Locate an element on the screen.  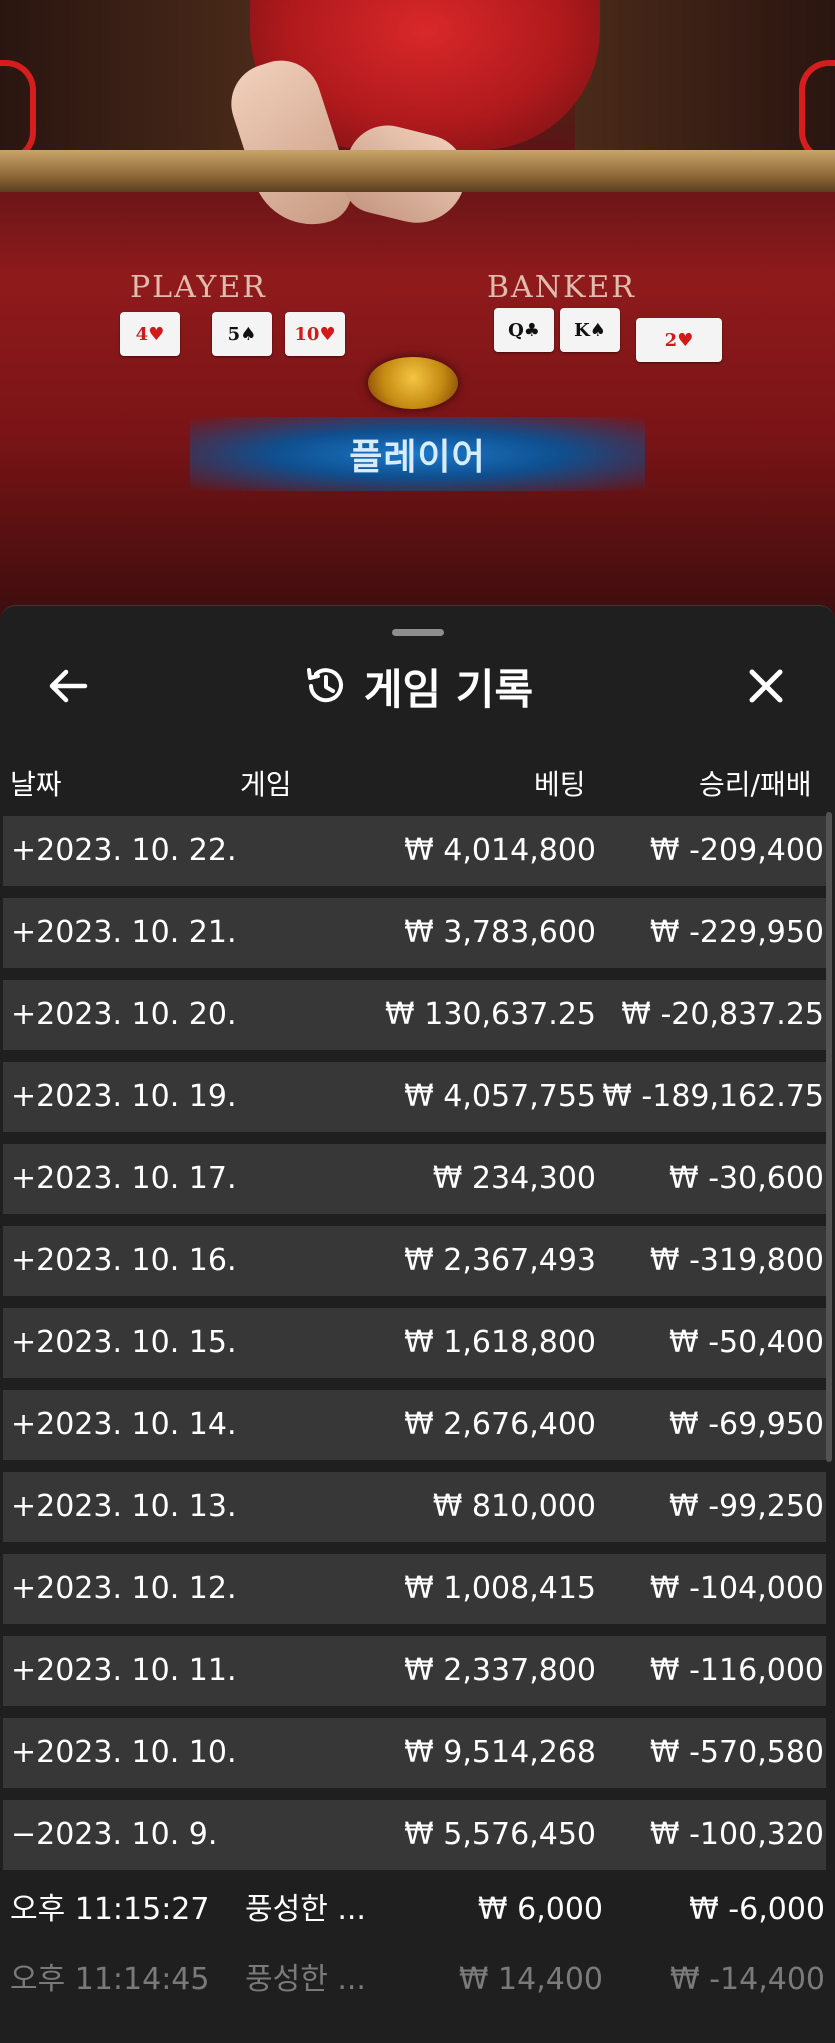
row-win-loss: ₩ -20,837.25 is located at coordinates (722, 1014).